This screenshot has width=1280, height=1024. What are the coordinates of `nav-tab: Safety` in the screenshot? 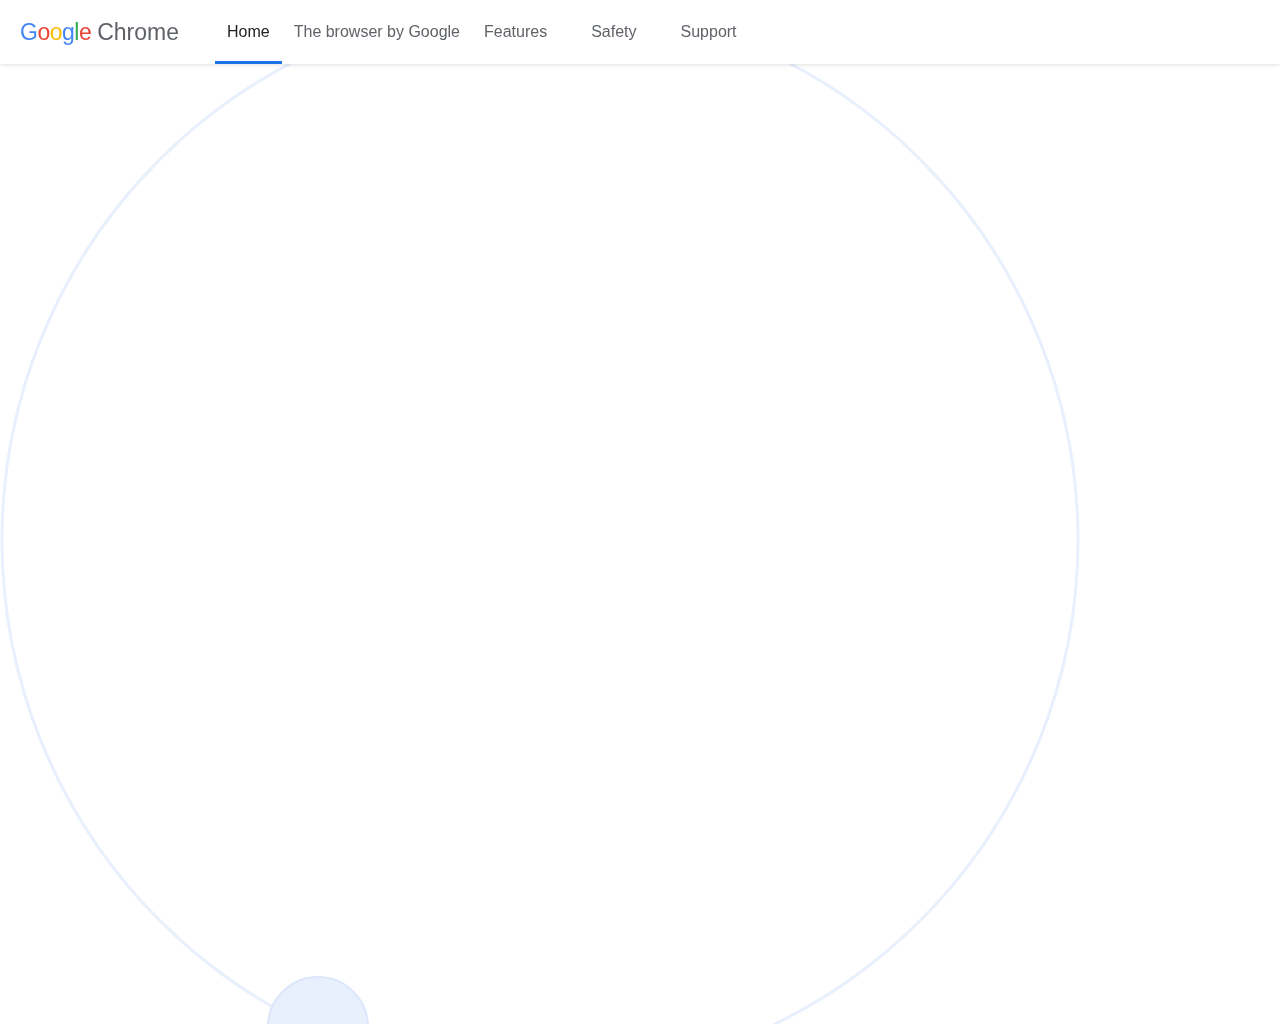 It's located at (614, 32).